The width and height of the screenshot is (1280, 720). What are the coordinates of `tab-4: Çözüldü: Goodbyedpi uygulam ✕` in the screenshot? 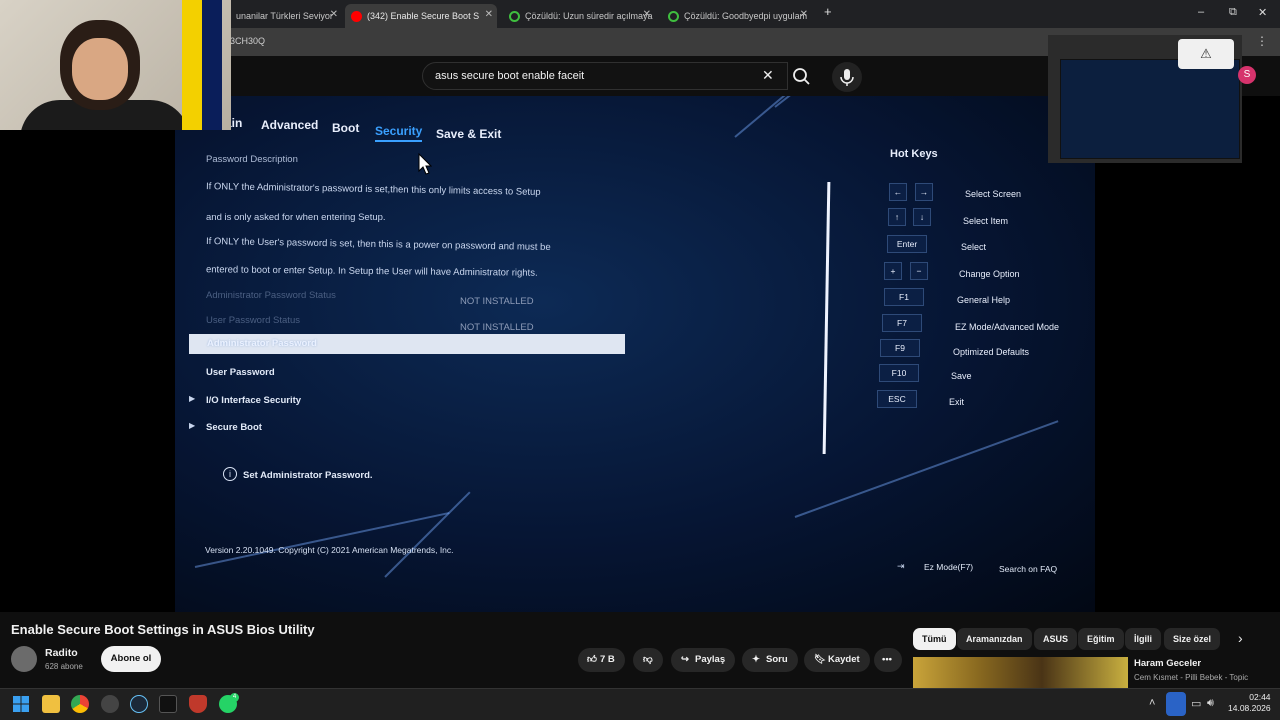 It's located at (737, 16).